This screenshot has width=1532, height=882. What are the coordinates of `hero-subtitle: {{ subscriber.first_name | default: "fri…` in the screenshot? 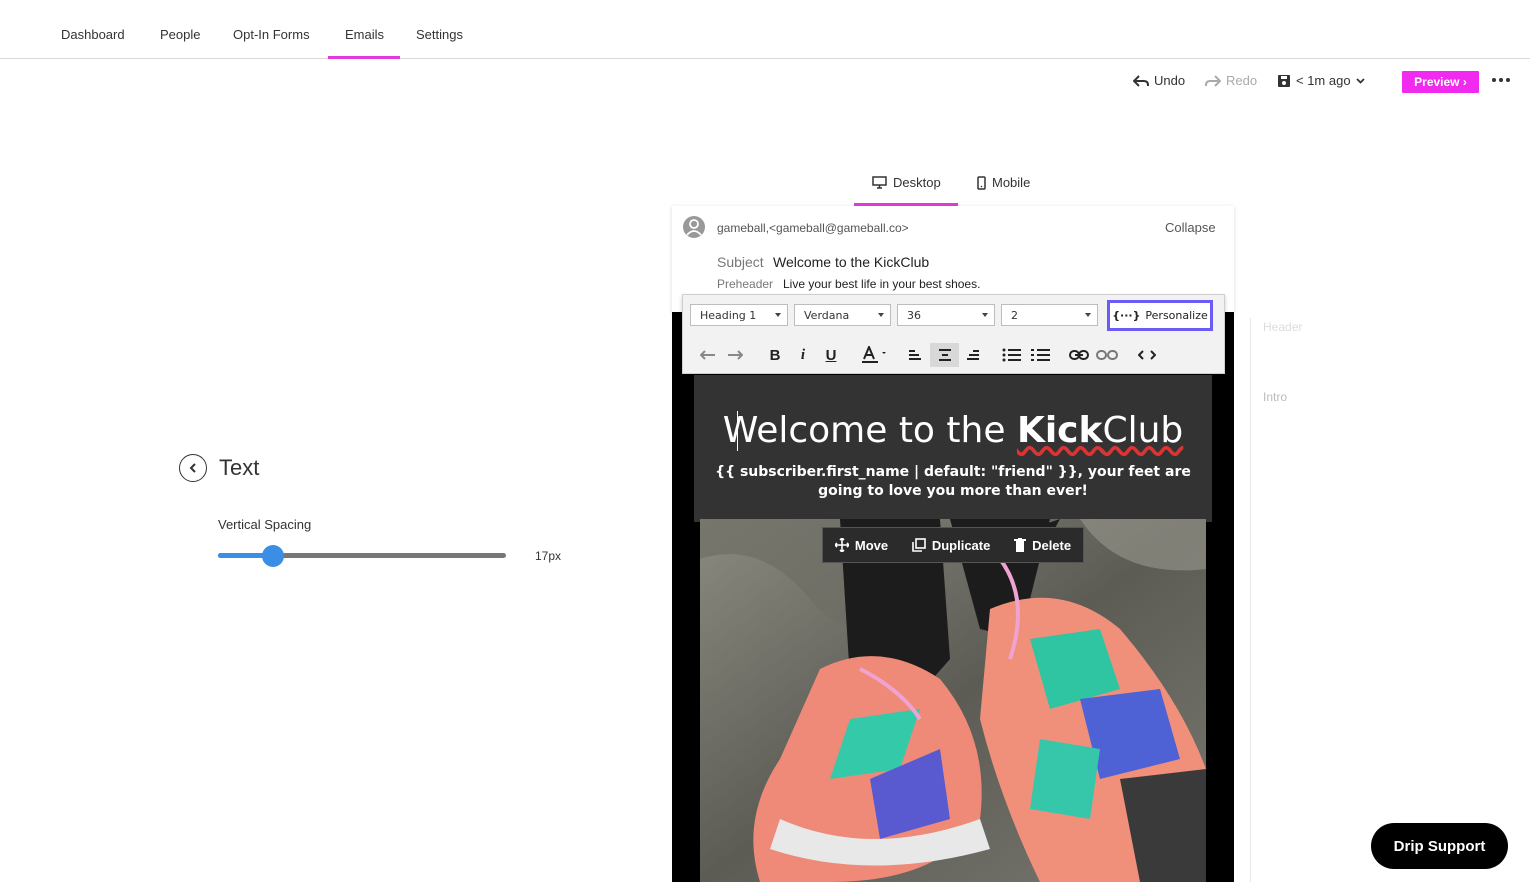 It's located at (953, 482).